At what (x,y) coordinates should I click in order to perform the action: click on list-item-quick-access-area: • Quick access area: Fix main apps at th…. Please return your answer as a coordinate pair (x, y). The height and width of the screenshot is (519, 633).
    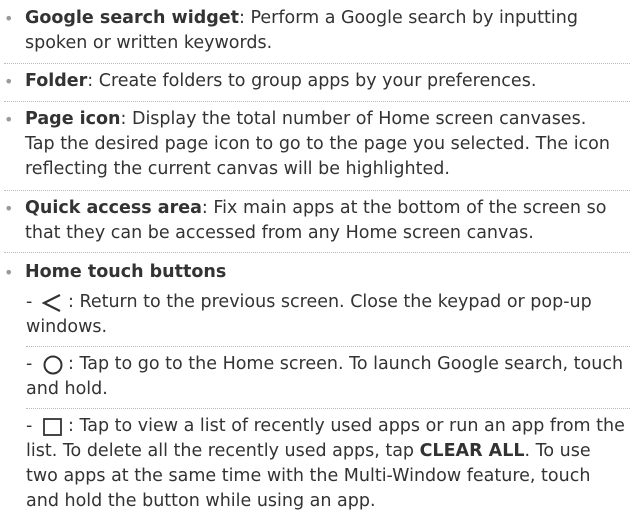
    Looking at the image, I should click on (309, 221).